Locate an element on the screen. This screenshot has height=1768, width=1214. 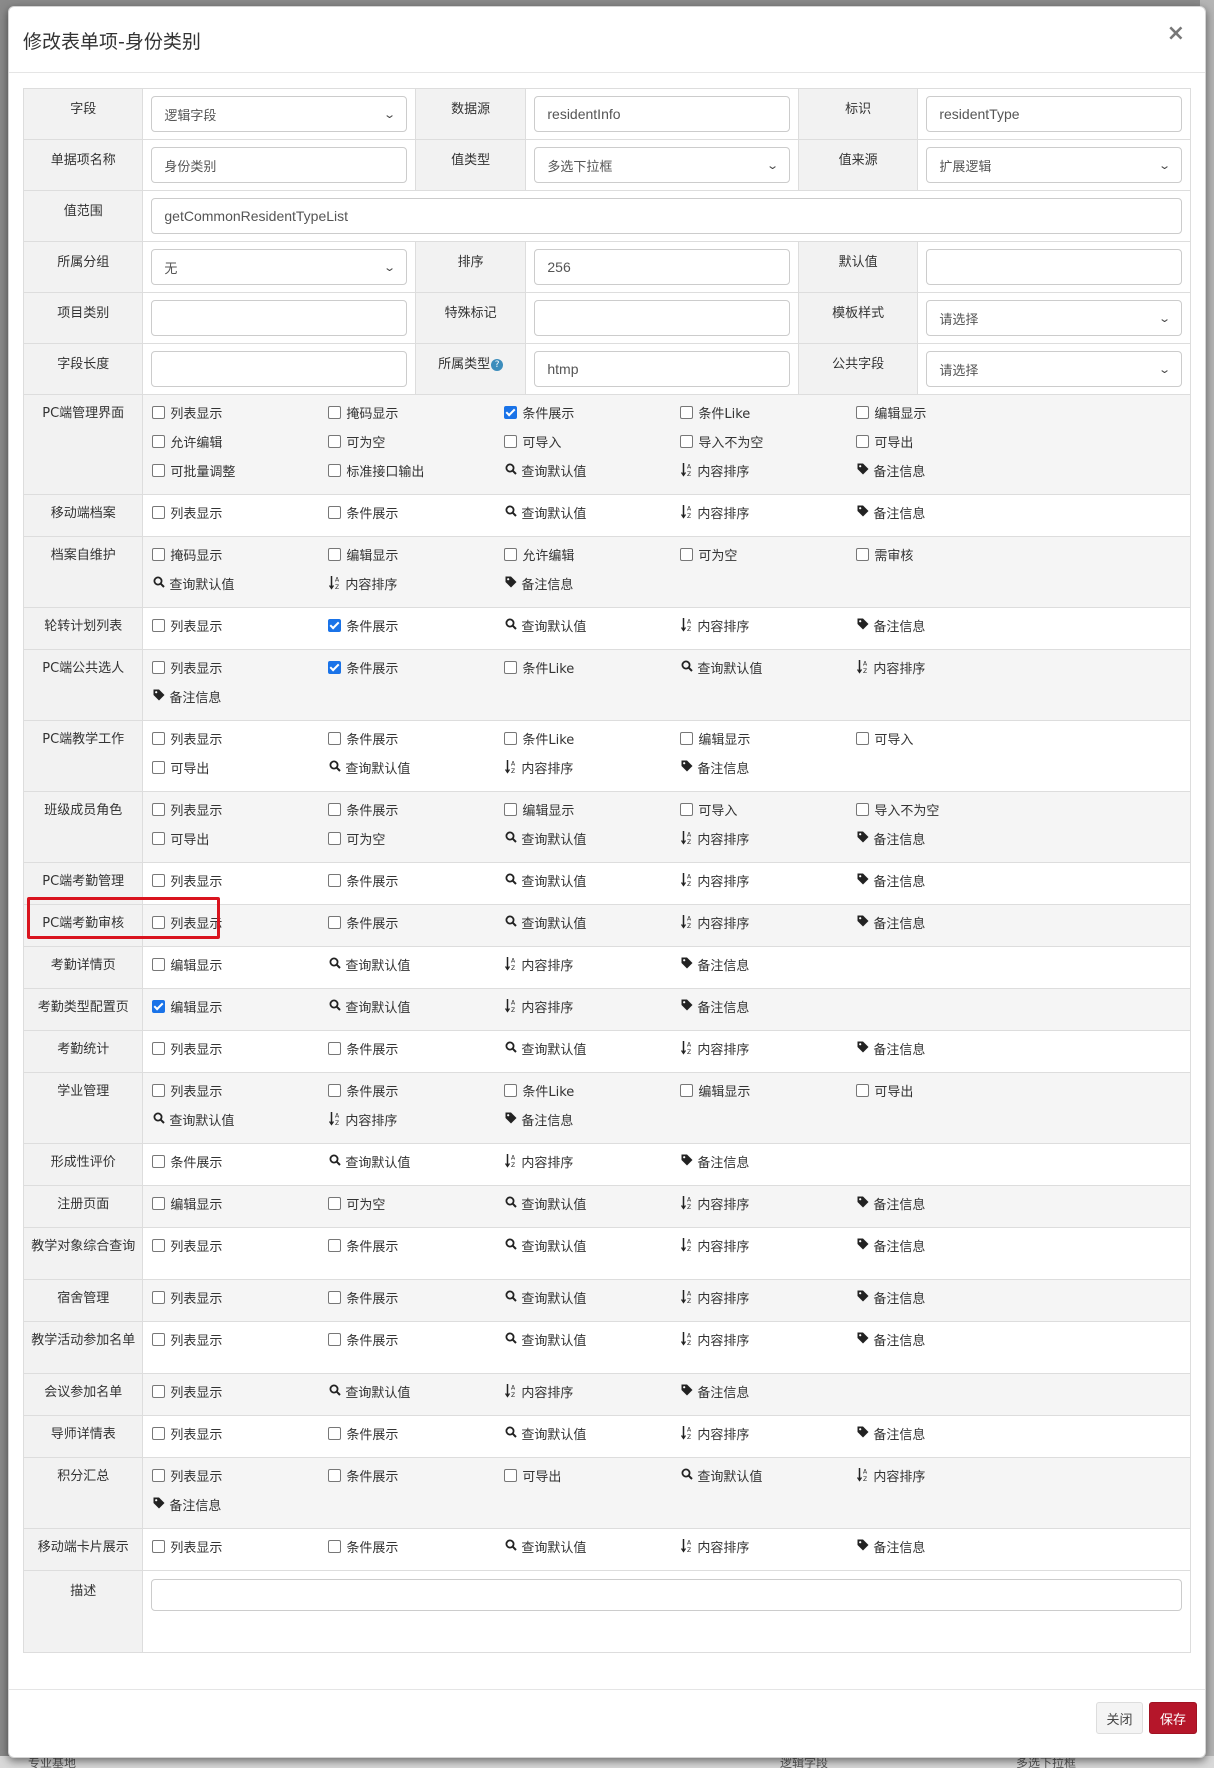
value-type-select: 多选下拉框 ⌄ is located at coordinates (662, 165).